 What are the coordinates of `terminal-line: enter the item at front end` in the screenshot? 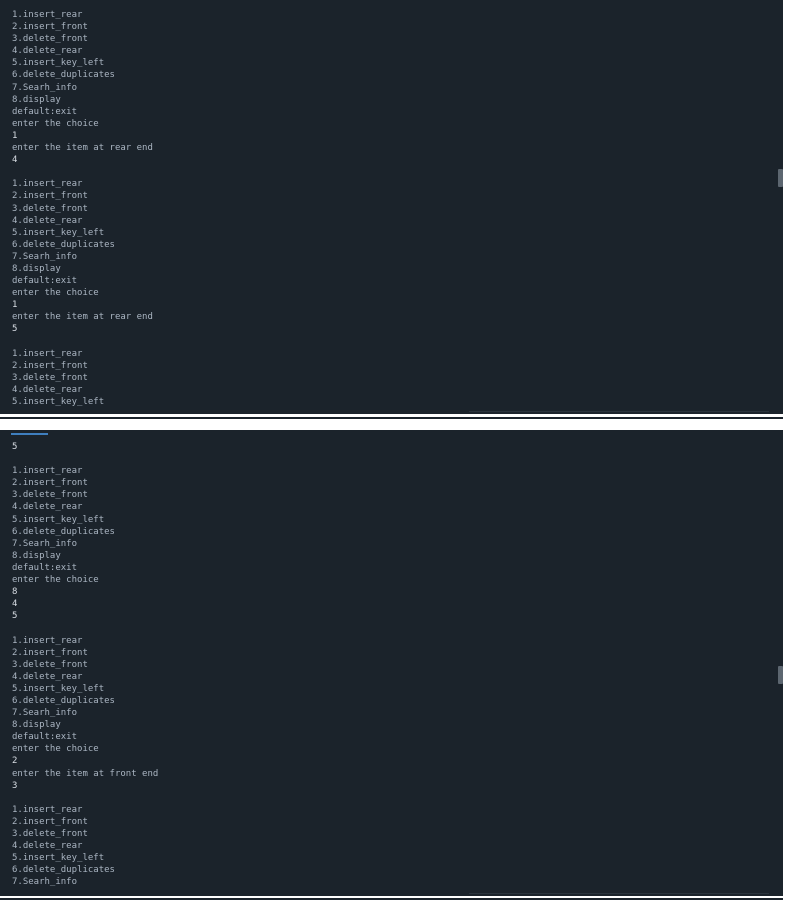 It's located at (85, 773).